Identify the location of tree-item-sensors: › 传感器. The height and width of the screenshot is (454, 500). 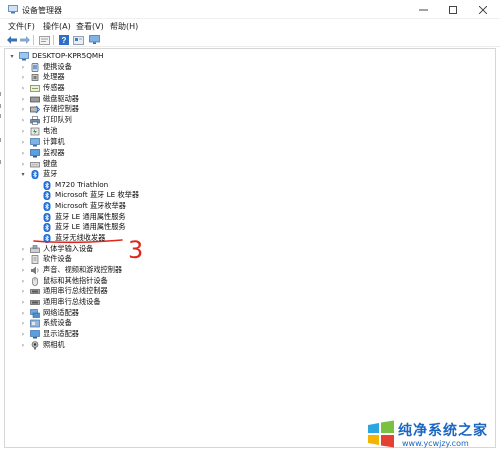
(42, 88).